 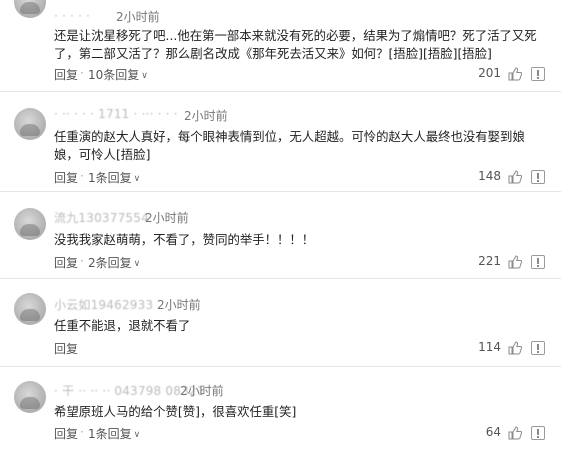 I want to click on like-count: 201, so click(x=489, y=73).